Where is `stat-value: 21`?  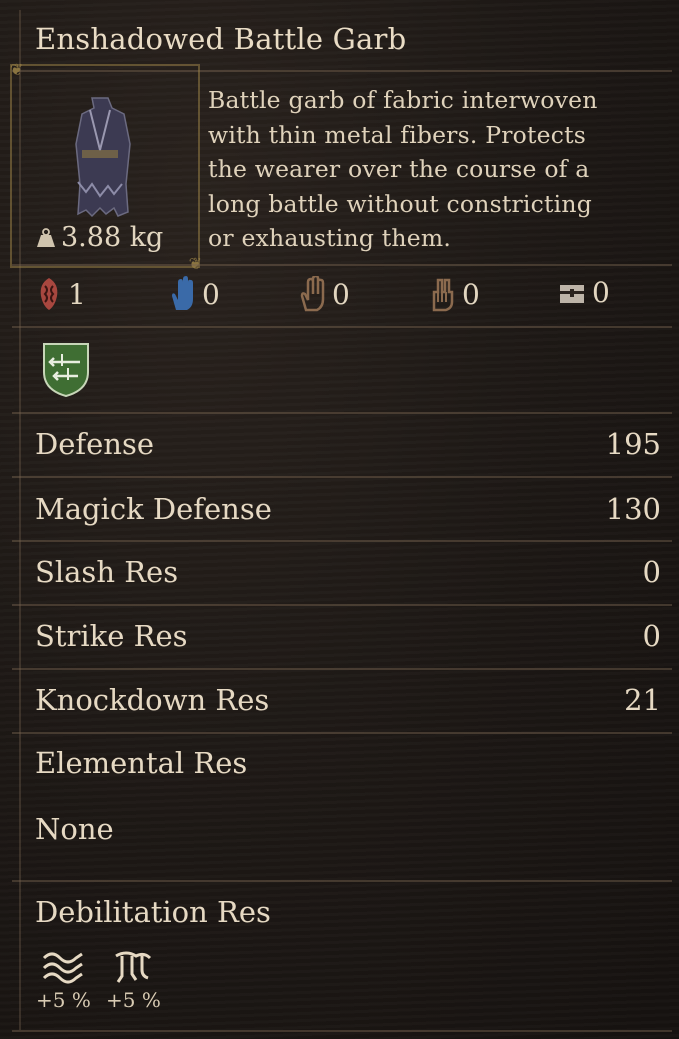 stat-value: 21 is located at coordinates (642, 700).